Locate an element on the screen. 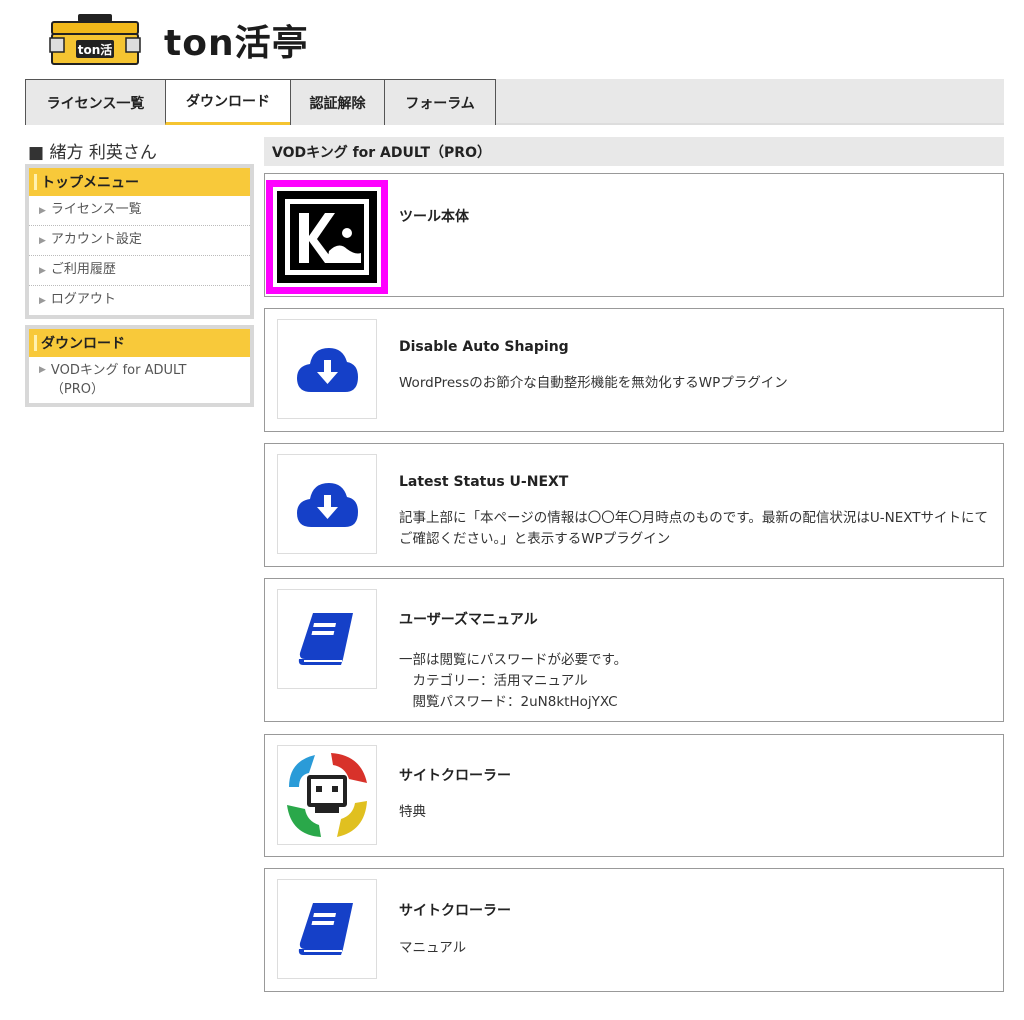  sidebar-heading-download: ダウンロード is located at coordinates (139, 343).